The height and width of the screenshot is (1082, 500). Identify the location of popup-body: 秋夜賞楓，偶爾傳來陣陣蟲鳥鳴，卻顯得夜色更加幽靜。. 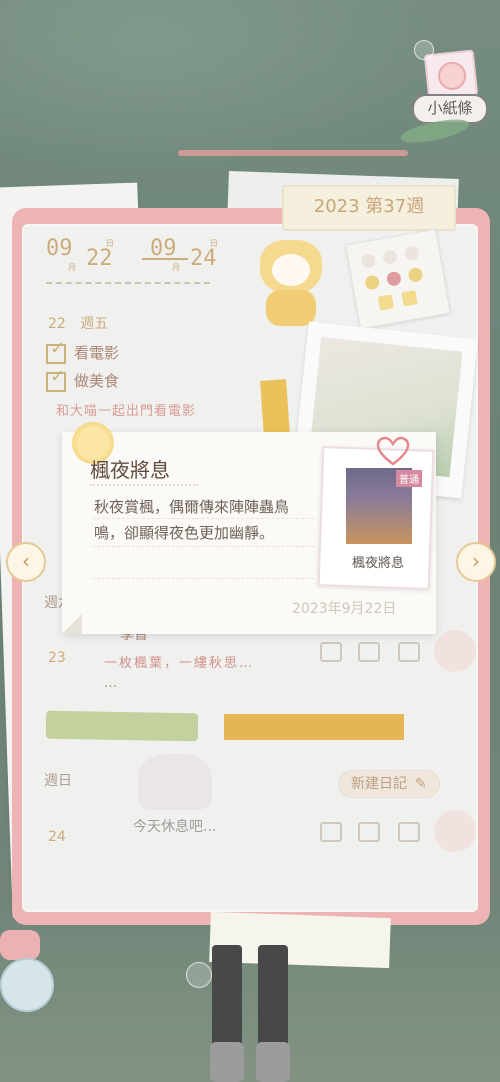
(192, 520).